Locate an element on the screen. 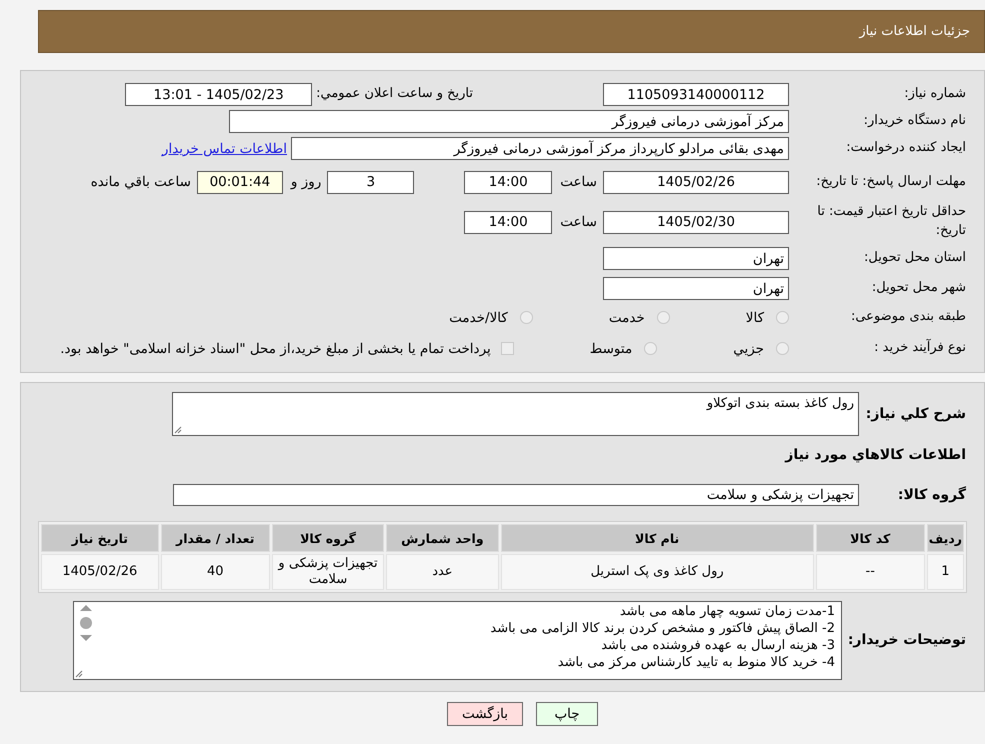  radio-label: خدمت is located at coordinates (626, 318).